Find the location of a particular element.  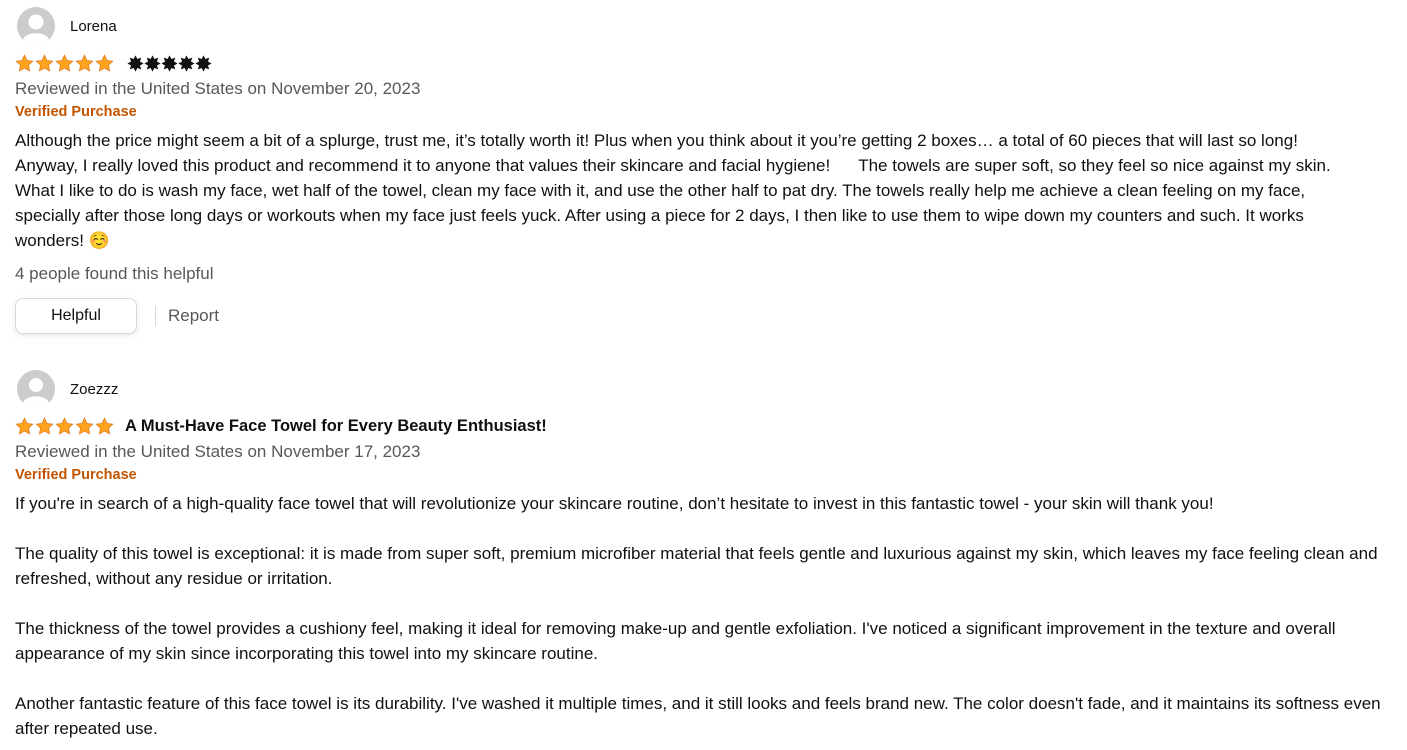

helpful-button: Helpful is located at coordinates (76, 316).